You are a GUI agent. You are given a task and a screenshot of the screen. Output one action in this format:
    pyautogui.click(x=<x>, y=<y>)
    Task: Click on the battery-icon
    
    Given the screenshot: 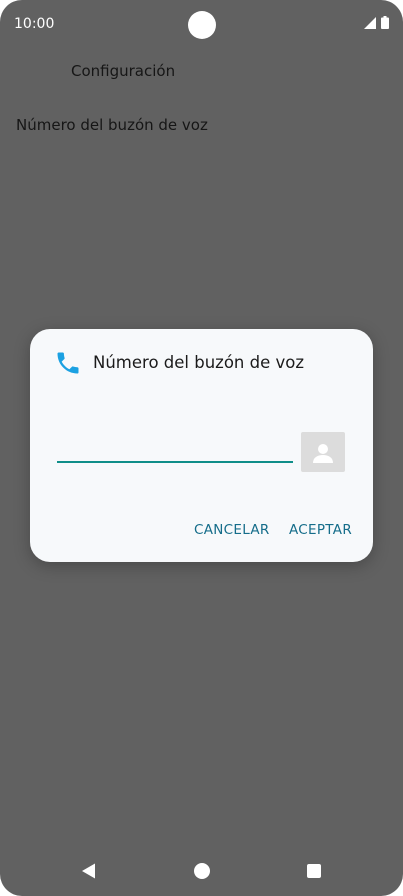 What is the action you would take?
    pyautogui.click(x=385, y=22)
    